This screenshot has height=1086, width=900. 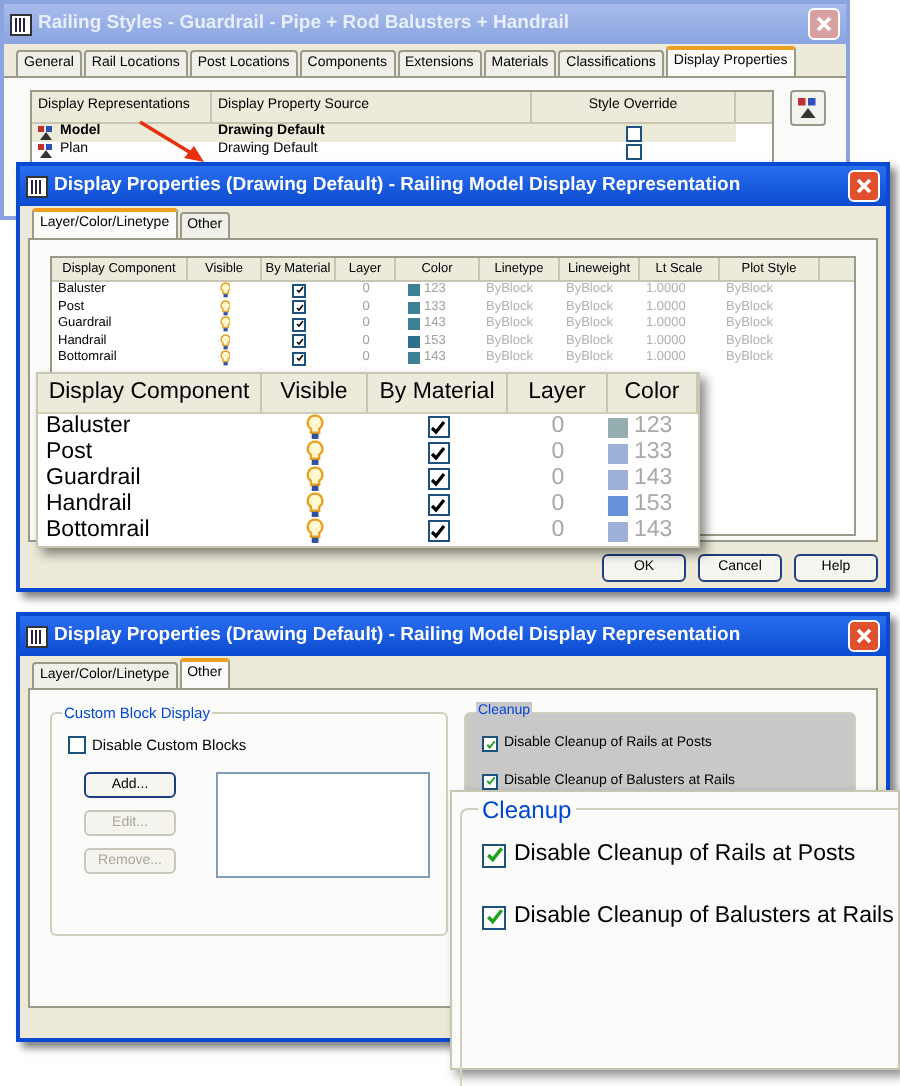 I want to click on pointer-arrow, so click(x=172, y=142).